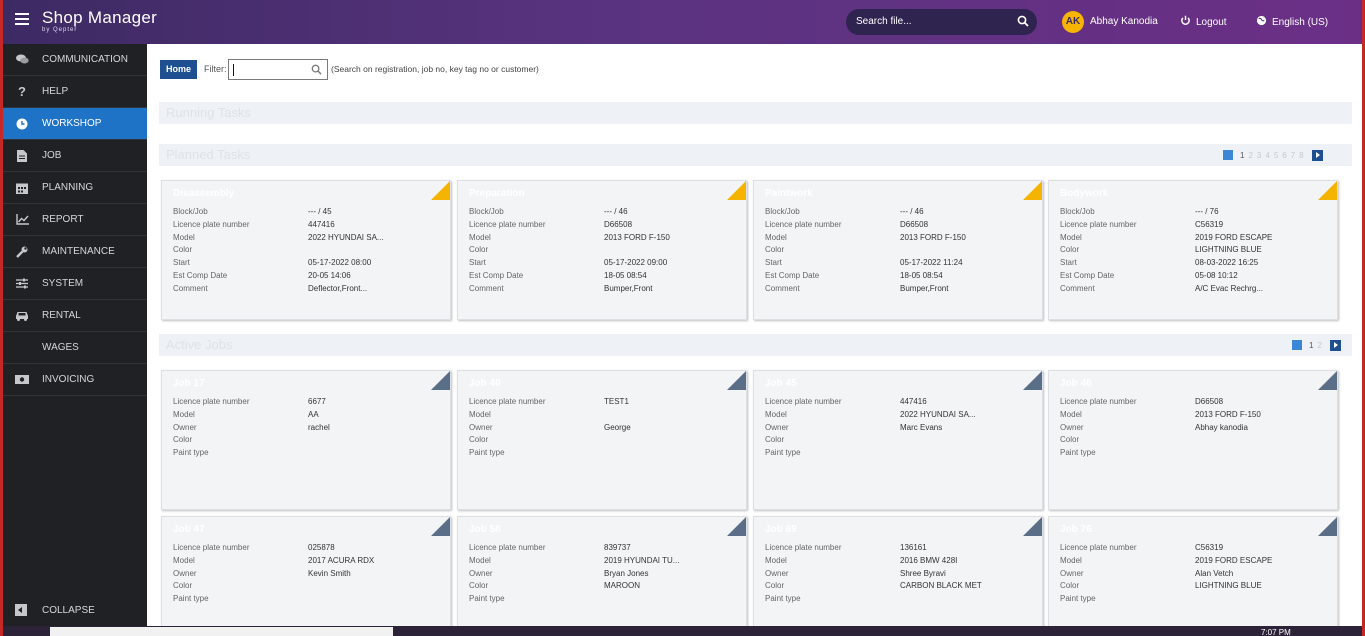 The width and height of the screenshot is (1365, 636). I want to click on card-row: Model 2019 FORD ESCAPE, so click(1195, 239).